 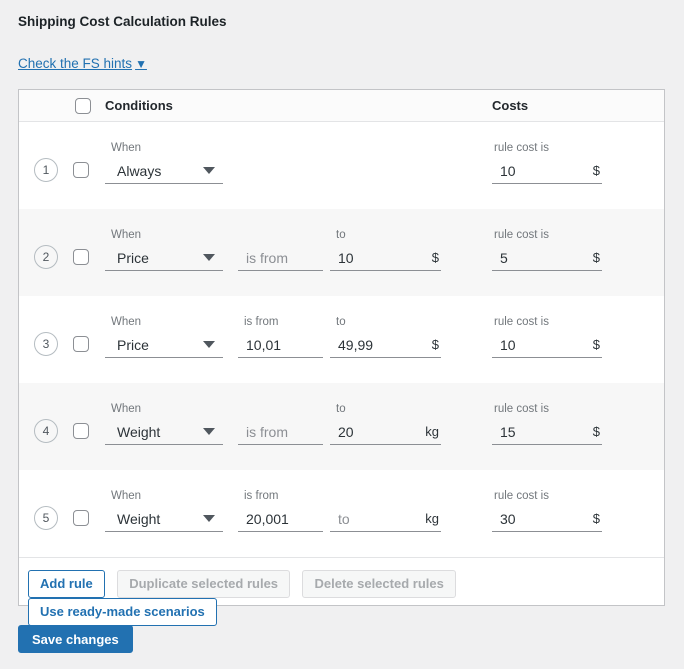 I want to click on rule-row: 1 When Always rule cost is $, so click(x=341, y=165).